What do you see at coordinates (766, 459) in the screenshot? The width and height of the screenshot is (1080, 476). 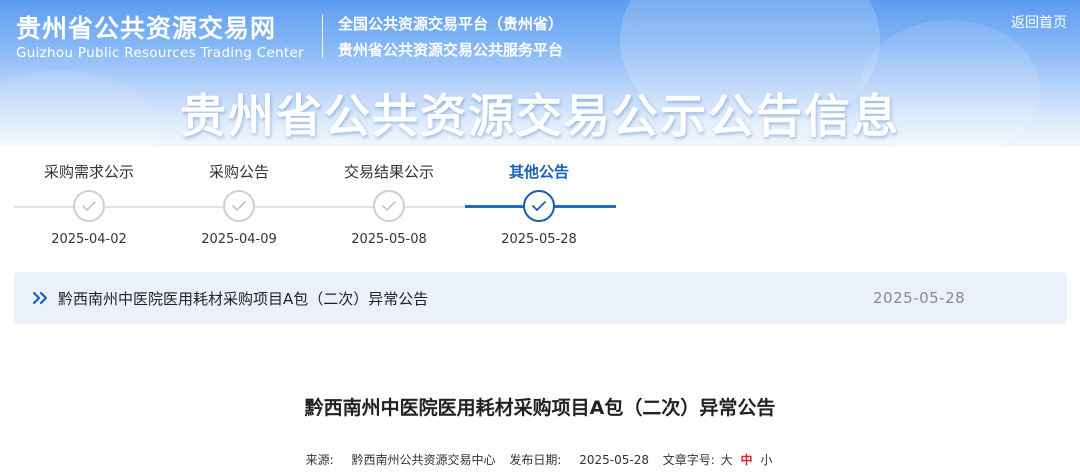 I see `font-size-small-button: 小` at bounding box center [766, 459].